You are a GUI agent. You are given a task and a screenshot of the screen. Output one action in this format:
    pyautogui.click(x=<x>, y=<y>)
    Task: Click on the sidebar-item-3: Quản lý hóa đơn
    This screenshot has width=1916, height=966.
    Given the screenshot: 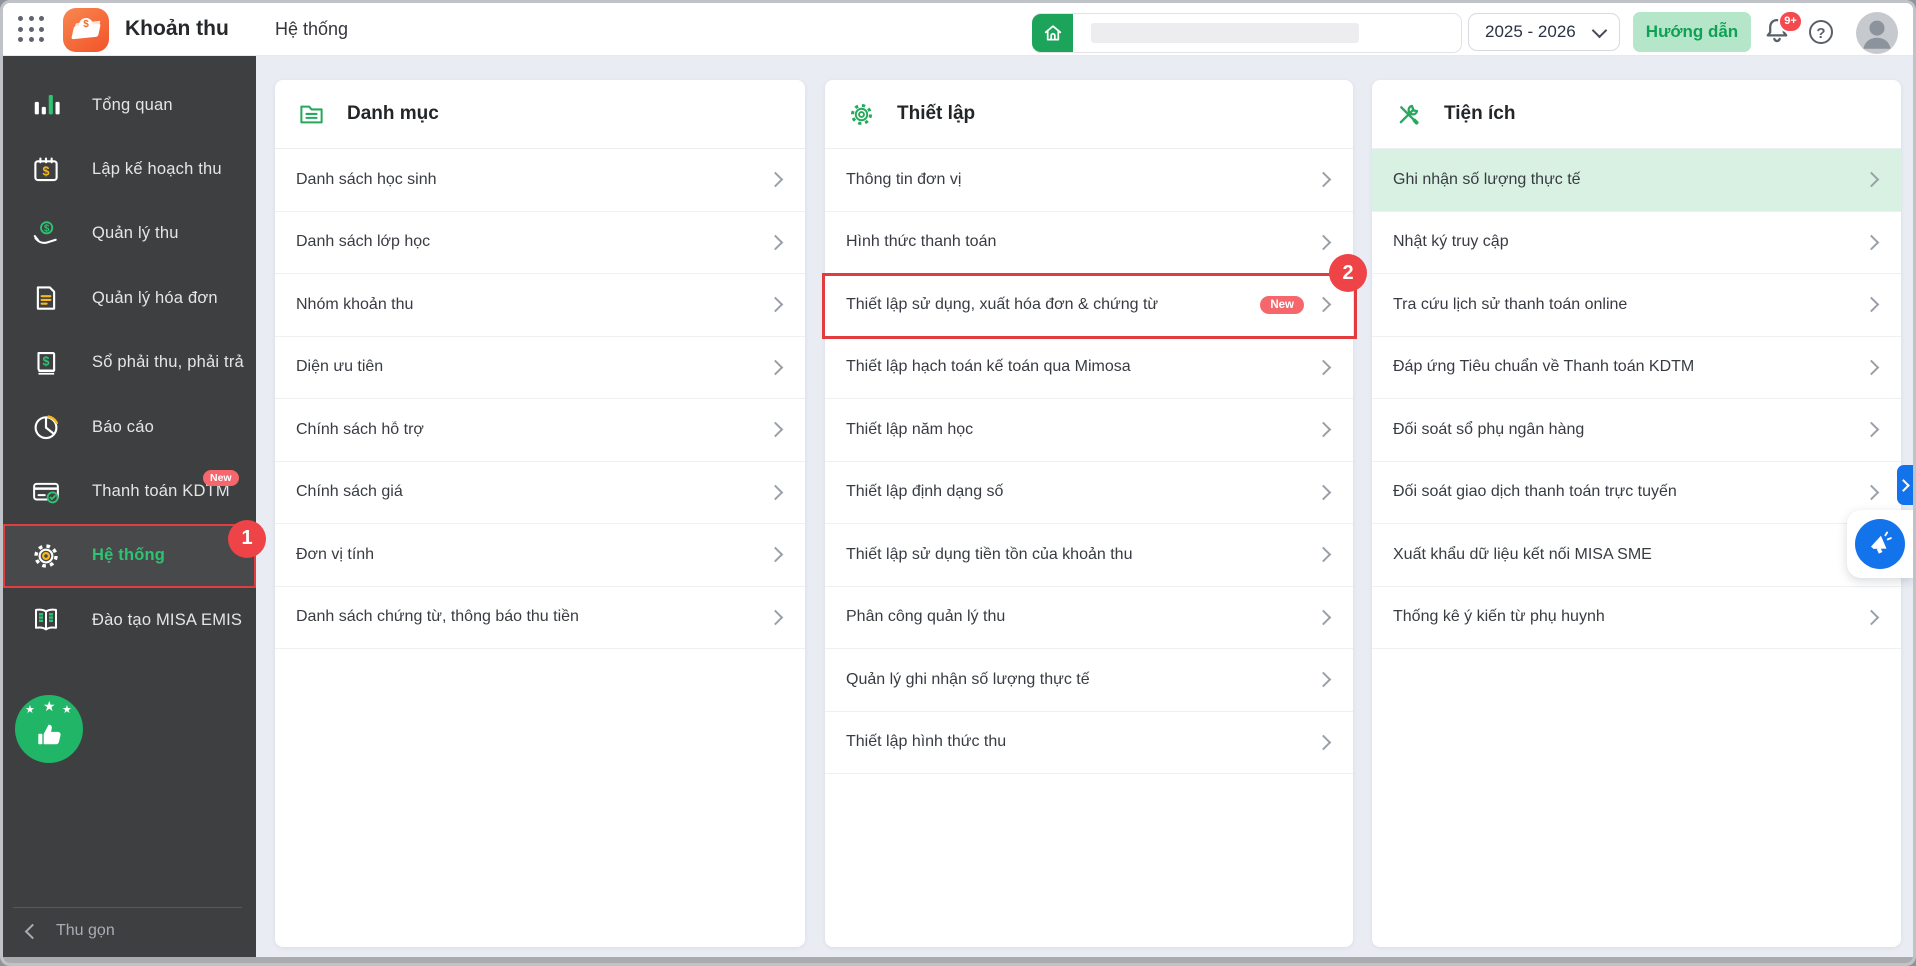 What is the action you would take?
    pyautogui.click(x=129, y=298)
    